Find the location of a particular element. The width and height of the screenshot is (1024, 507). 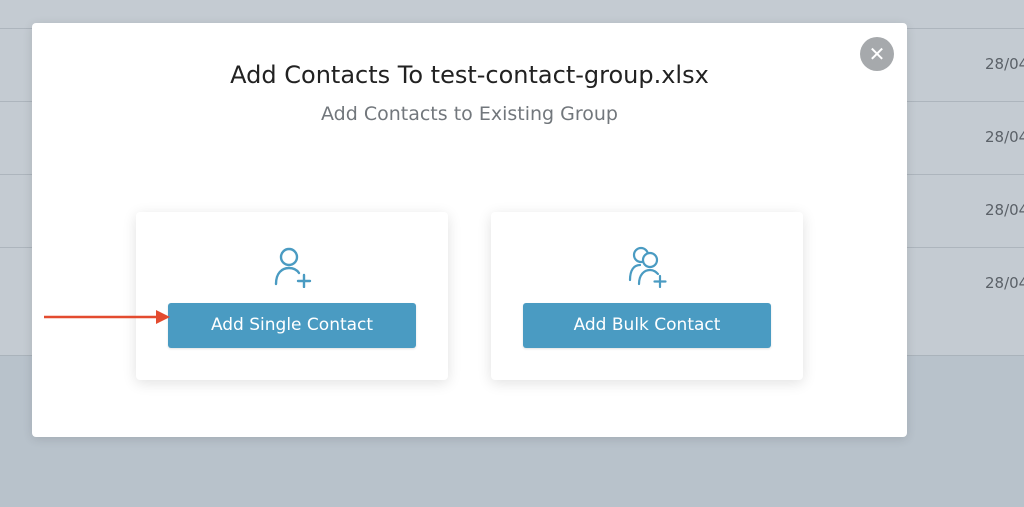

annotation-arrow-icon is located at coordinates (107, 317).